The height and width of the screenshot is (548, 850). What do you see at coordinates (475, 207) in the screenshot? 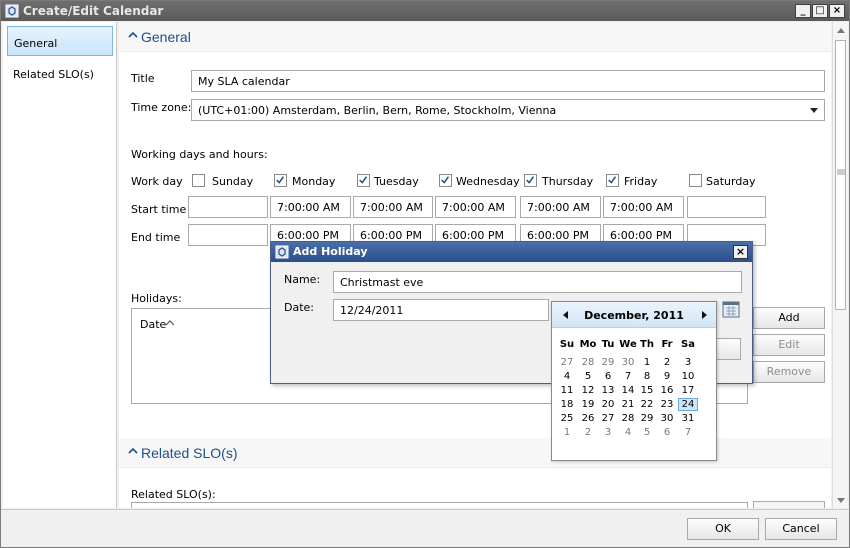
I see `wednesday-start-field: 7:00:00 AM` at bounding box center [475, 207].